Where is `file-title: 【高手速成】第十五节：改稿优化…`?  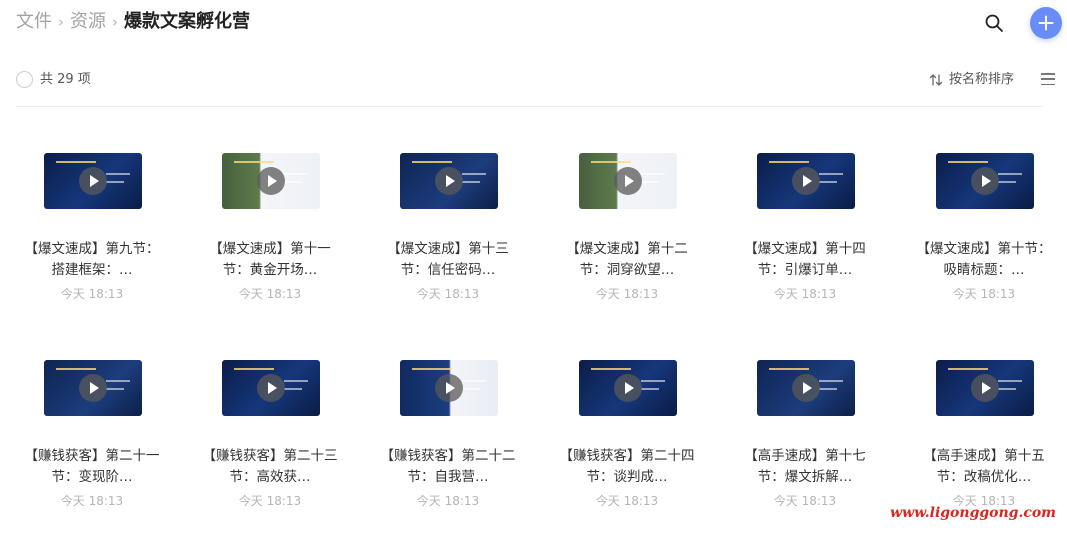
file-title: 【高手速成】第十五节：改稿优化… is located at coordinates (984, 467).